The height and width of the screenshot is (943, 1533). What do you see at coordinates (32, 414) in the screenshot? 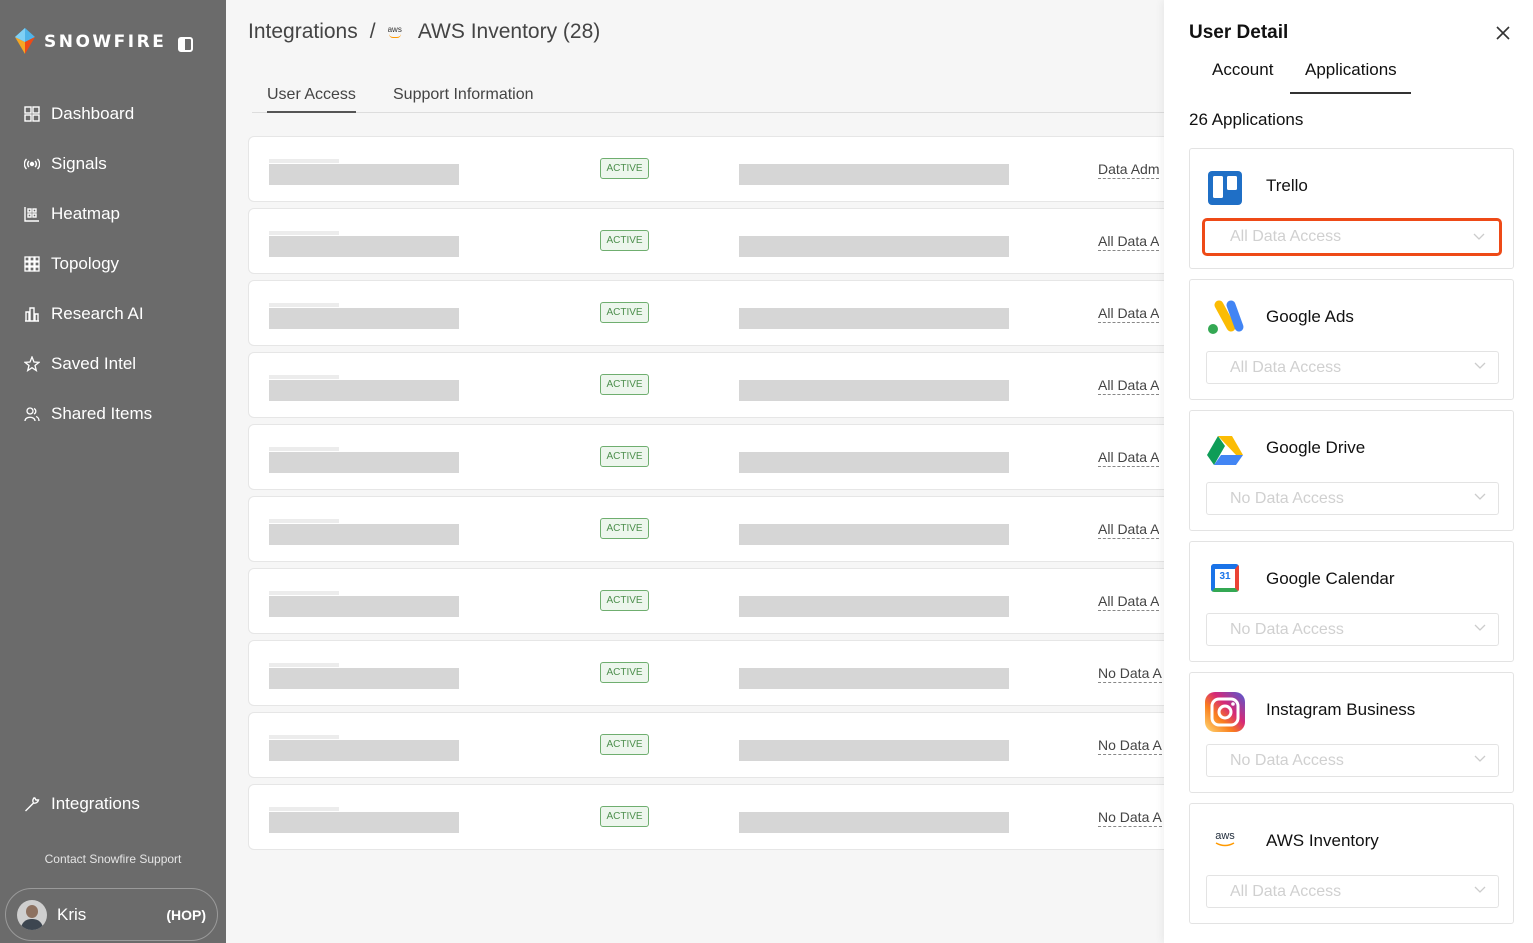
I see `users-icon` at bounding box center [32, 414].